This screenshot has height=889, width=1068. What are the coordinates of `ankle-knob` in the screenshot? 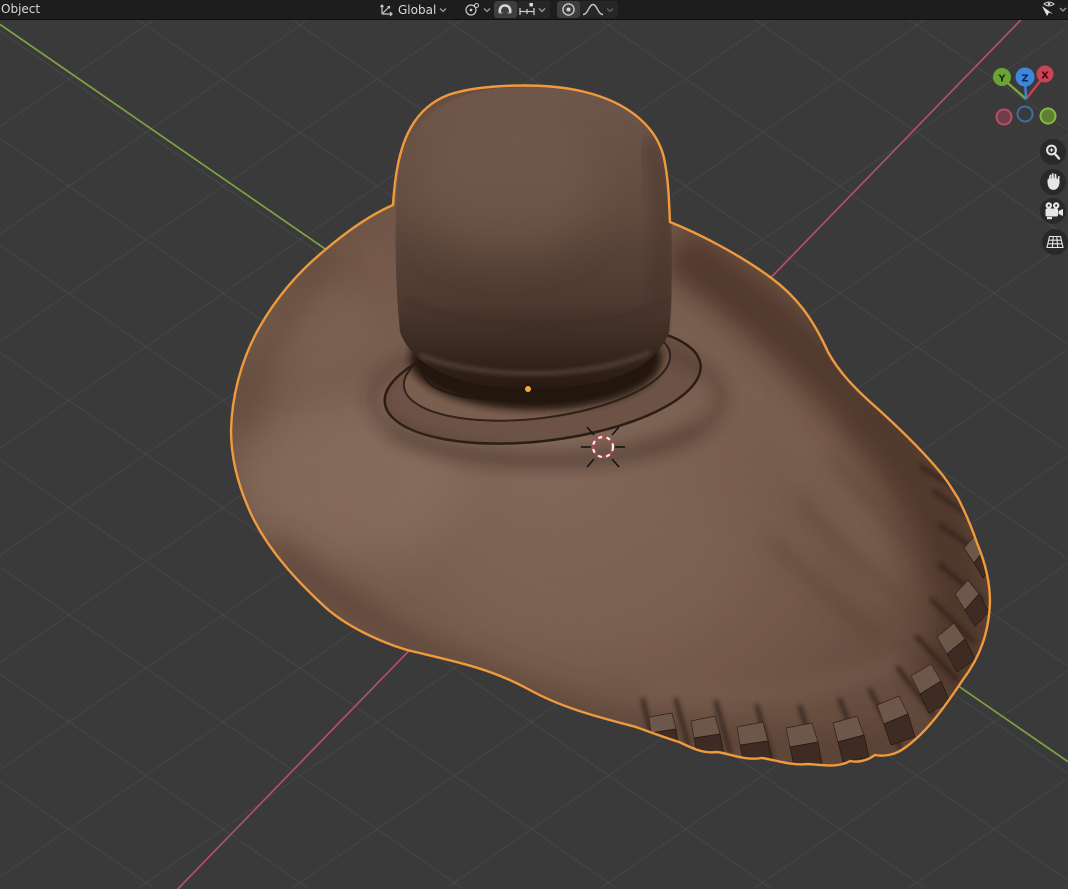 It's located at (534, 238).